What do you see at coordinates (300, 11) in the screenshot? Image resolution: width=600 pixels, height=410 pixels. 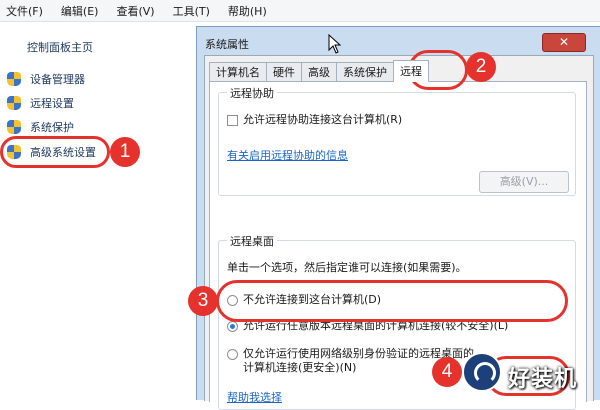 I see `menu-bar: 文件(F) 编辑(E) 查看(V) 工具(T) 帮助(H)` at bounding box center [300, 11].